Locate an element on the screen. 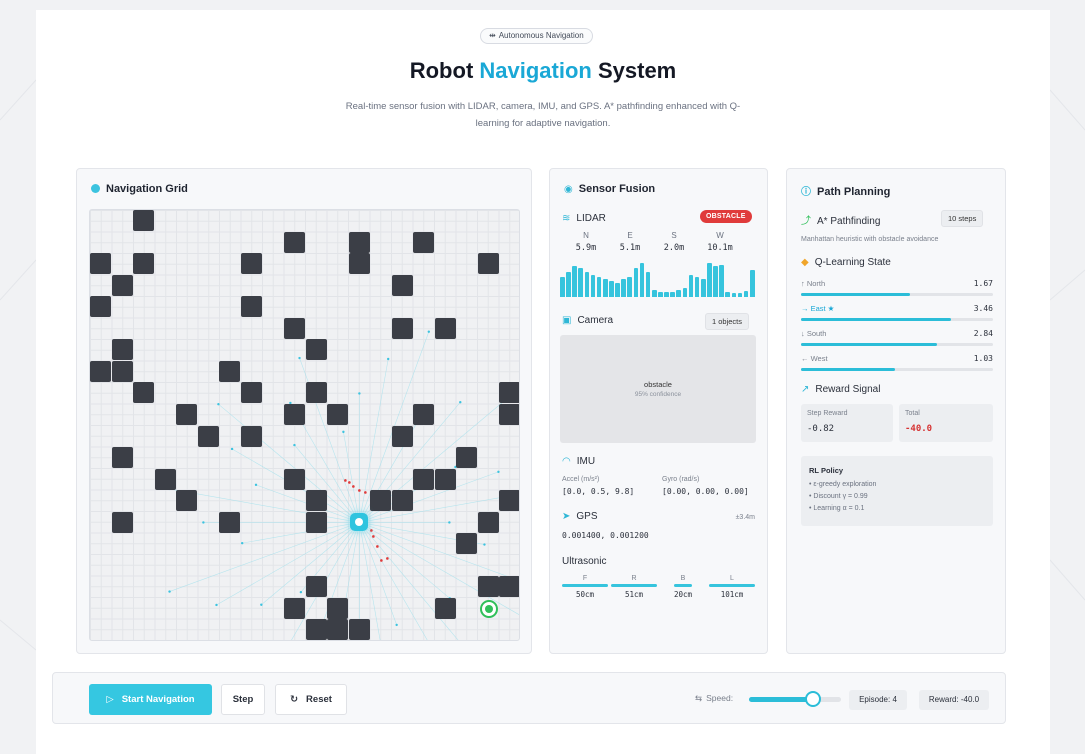  speed-slider is located at coordinates (795, 699).